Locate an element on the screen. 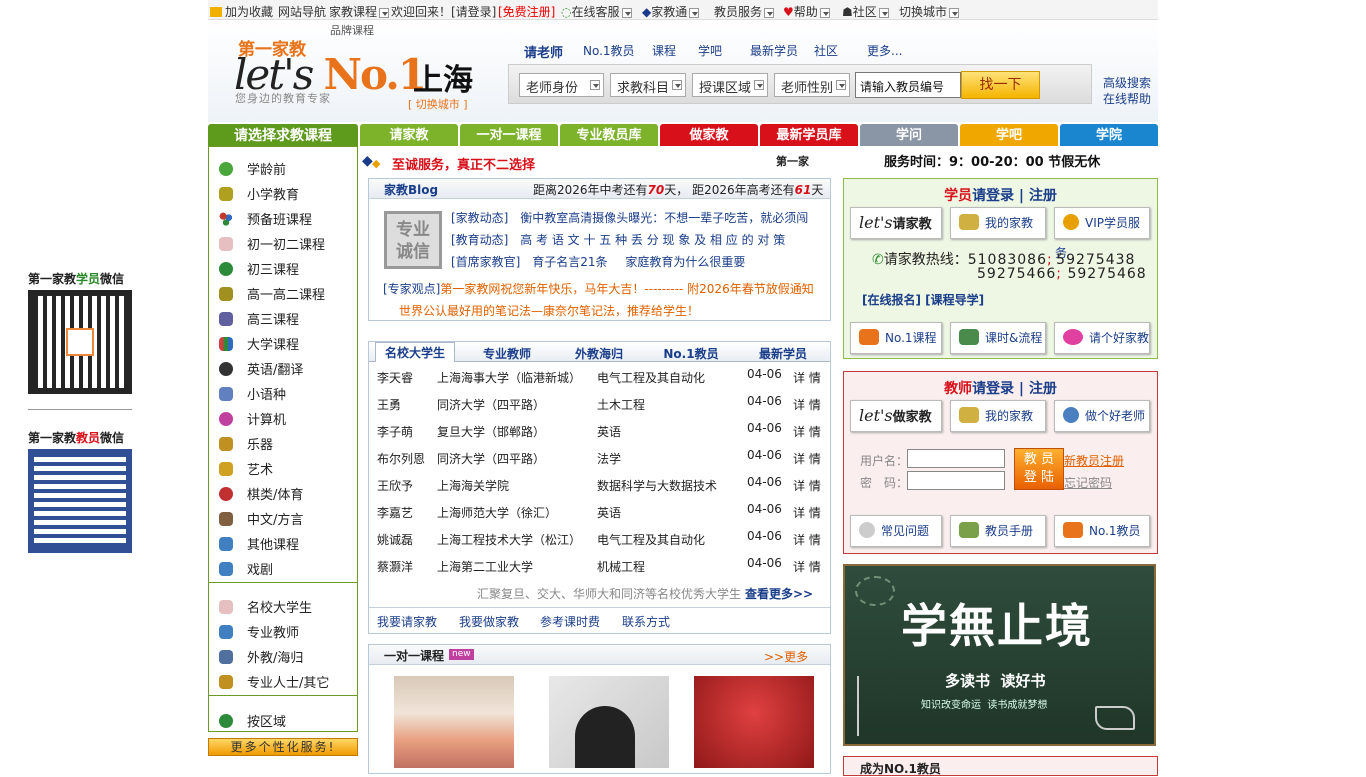 The image size is (1366, 777). tab-be-tutor: 做家教 is located at coordinates (709, 135).